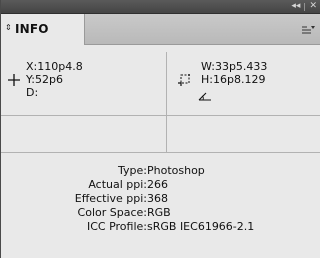 This screenshot has width=320, height=258. What do you see at coordinates (208, 66) in the screenshot?
I see `w-label: W:` at bounding box center [208, 66].